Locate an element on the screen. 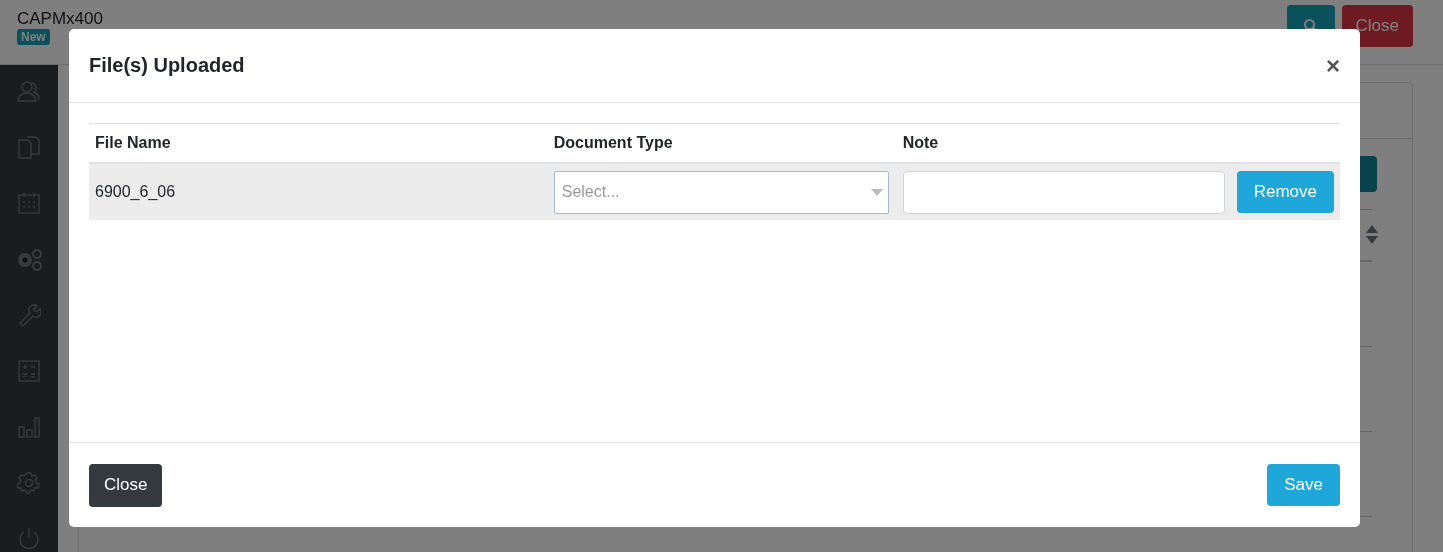 This screenshot has height=552, width=1443. calculator-icon is located at coordinates (29, 371).